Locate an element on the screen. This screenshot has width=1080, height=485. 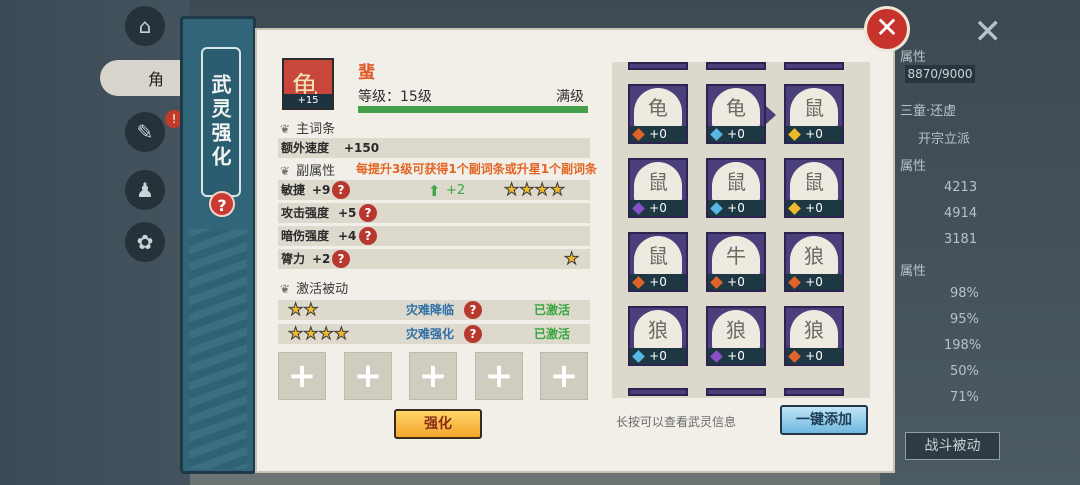
stat-row: 71% is located at coordinates (964, 397).